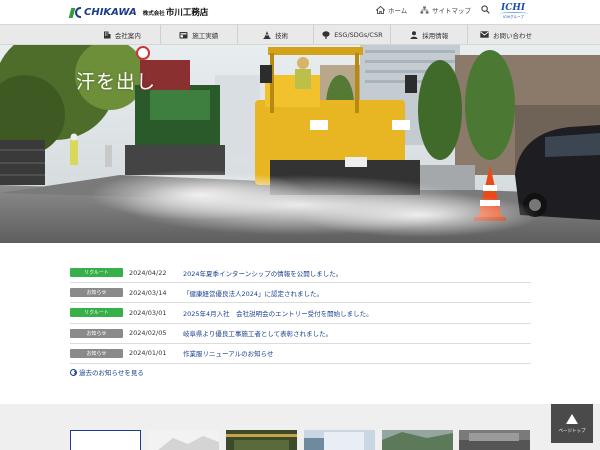 The width and height of the screenshot is (600, 450). Describe the element at coordinates (257, 333) in the screenshot. I see `news-title-link: 岐阜県より優良工事施工者として表彰されました。` at that location.